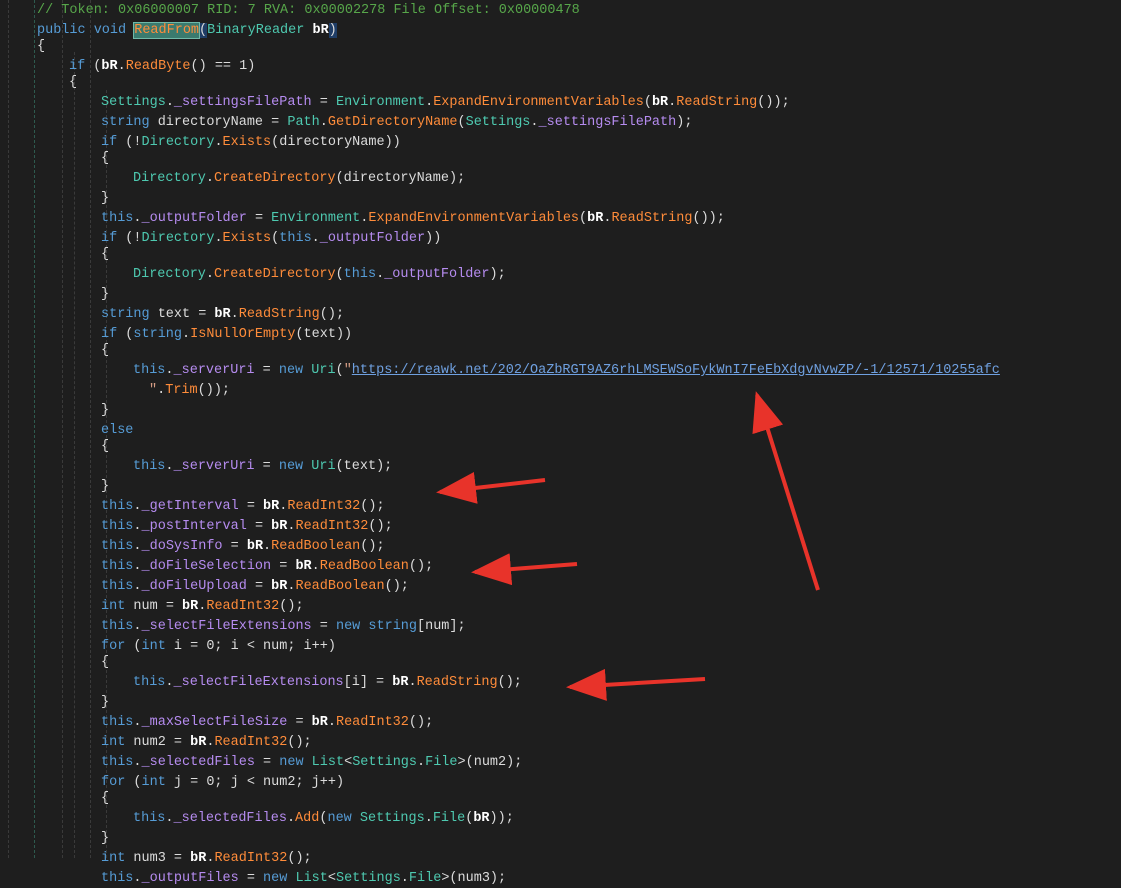 This screenshot has height=888, width=1121. I want to click on field-name: _serverUri, so click(214, 370).